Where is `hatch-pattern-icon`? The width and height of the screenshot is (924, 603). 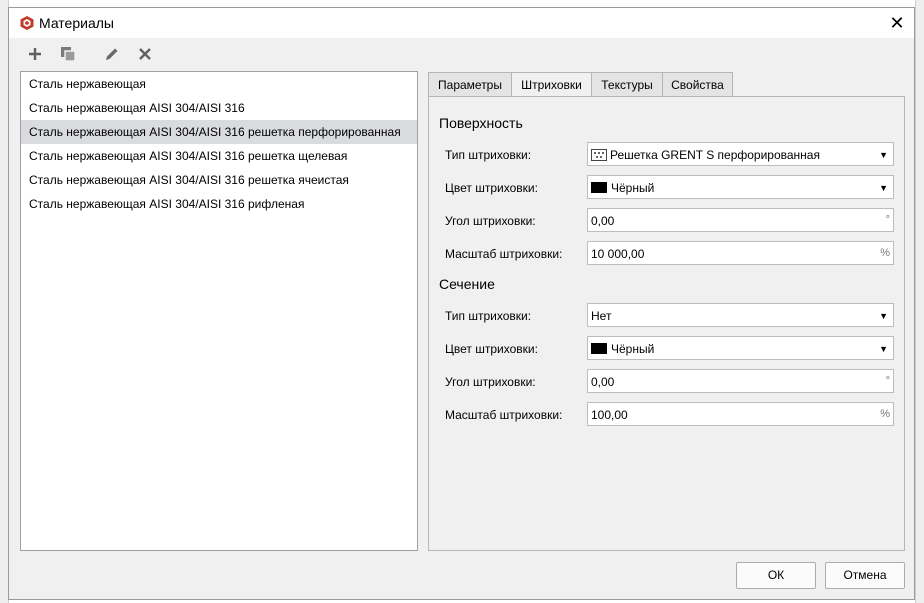 hatch-pattern-icon is located at coordinates (599, 155).